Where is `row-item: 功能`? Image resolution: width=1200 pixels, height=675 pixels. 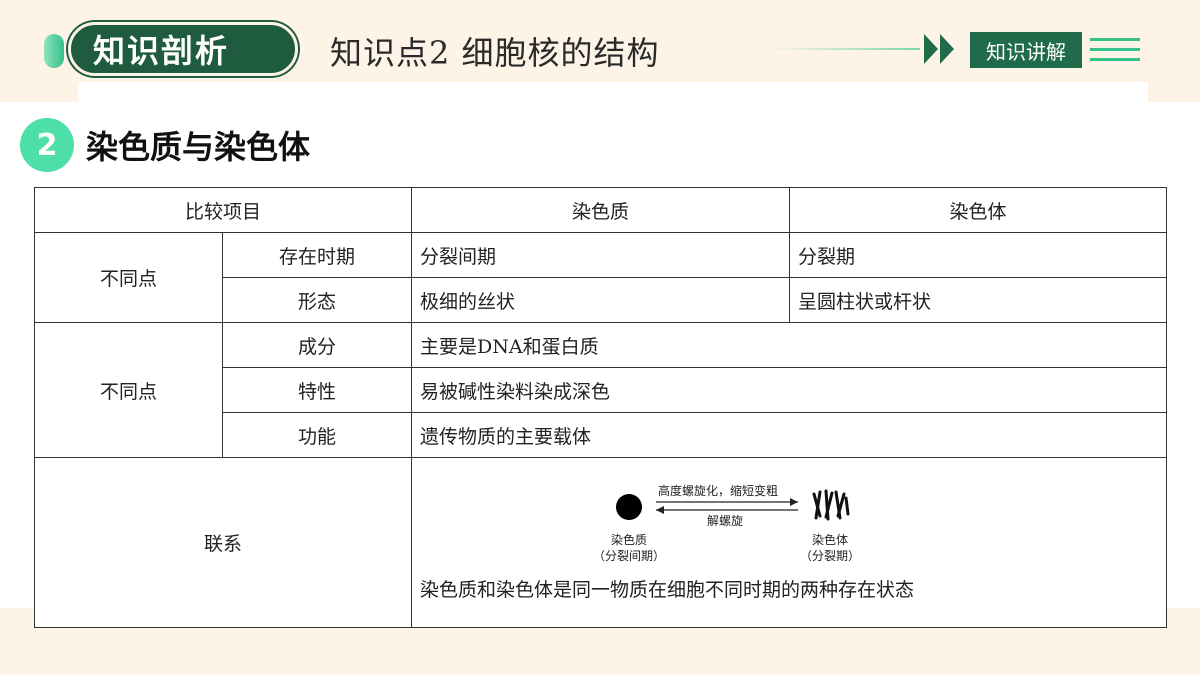 row-item: 功能 is located at coordinates (317, 435).